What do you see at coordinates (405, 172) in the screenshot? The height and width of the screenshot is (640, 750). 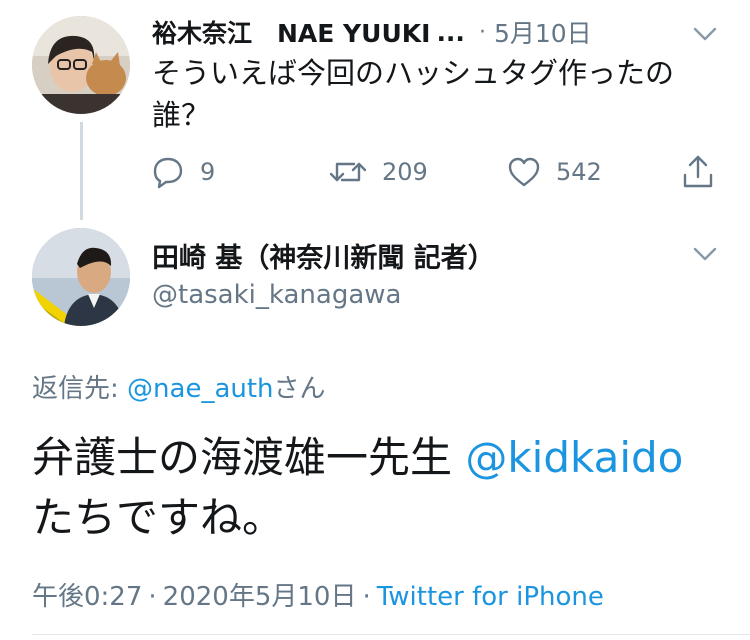 I see `retweet-count: 209` at bounding box center [405, 172].